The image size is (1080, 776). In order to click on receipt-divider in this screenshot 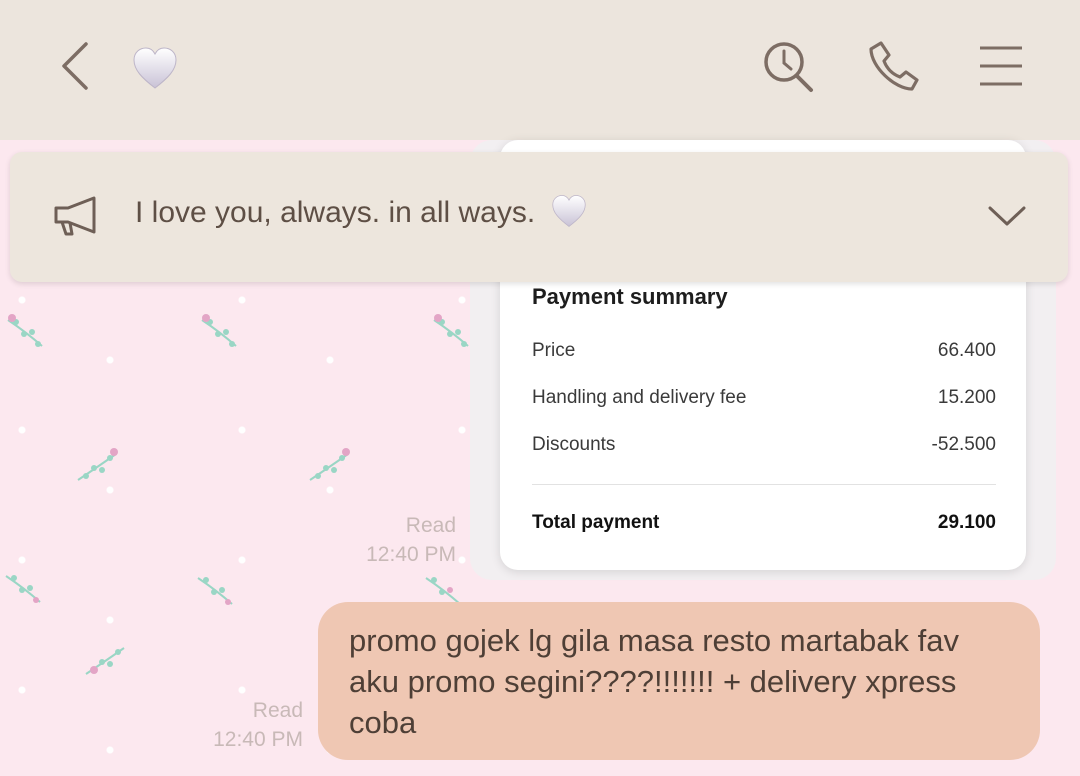, I will do `click(764, 484)`.